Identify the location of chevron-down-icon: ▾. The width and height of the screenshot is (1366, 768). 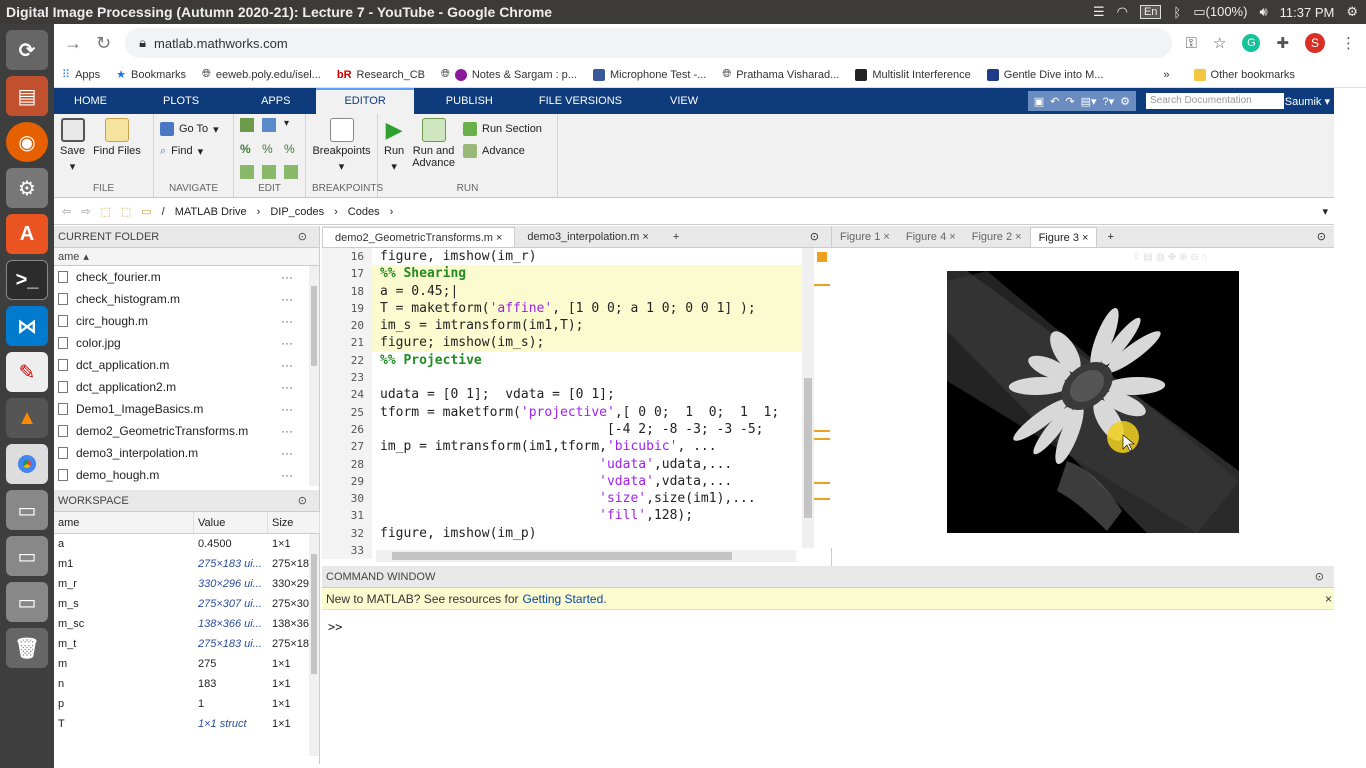
(292, 123).